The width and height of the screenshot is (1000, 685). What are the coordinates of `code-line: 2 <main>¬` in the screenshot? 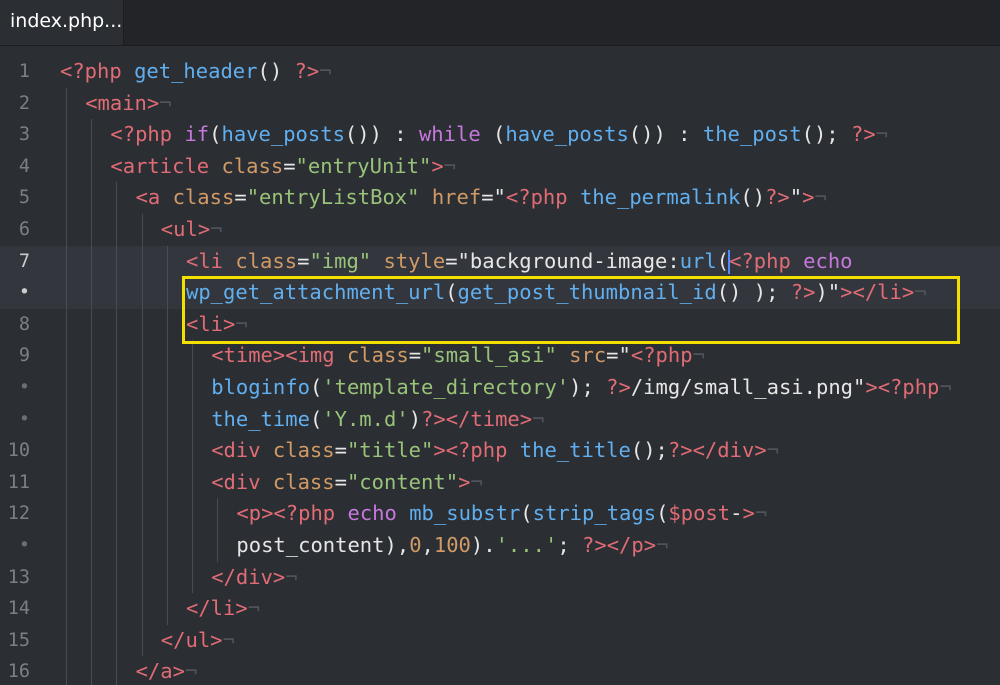 It's located at (500, 103).